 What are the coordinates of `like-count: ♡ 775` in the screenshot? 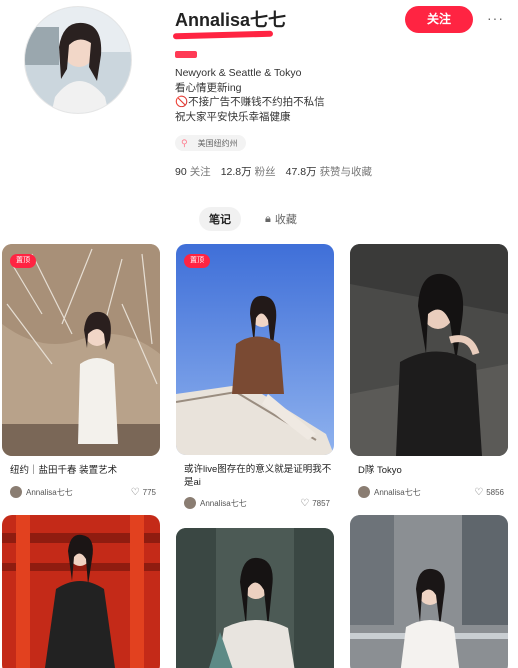 It's located at (143, 492).